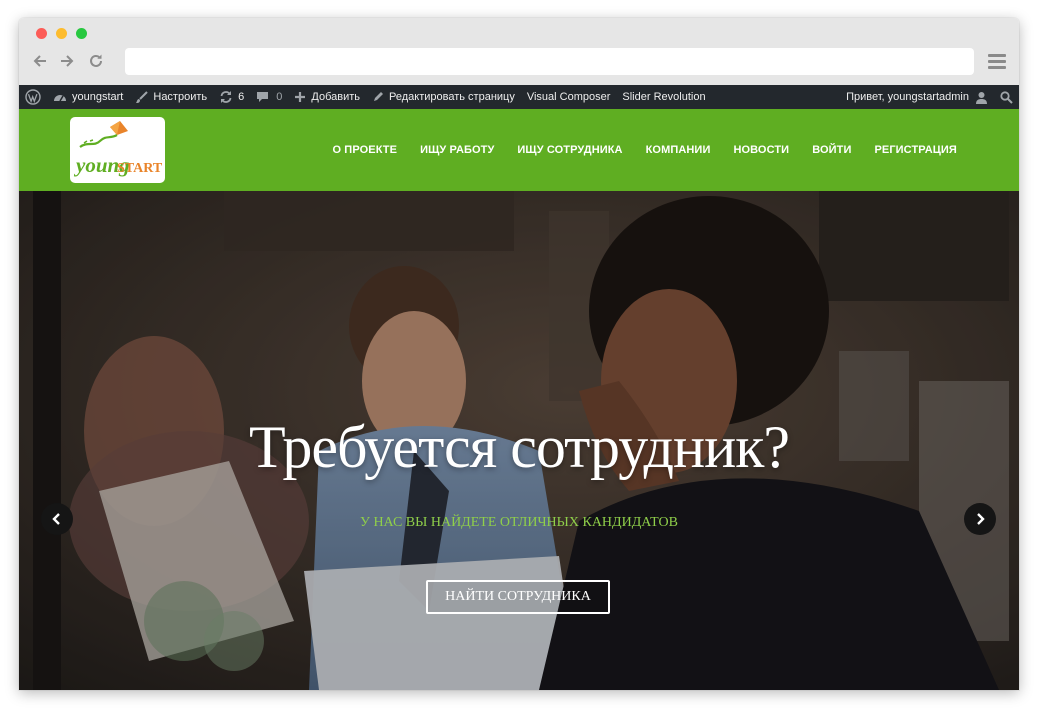  I want to click on admin-bar-comments: 0, so click(269, 97).